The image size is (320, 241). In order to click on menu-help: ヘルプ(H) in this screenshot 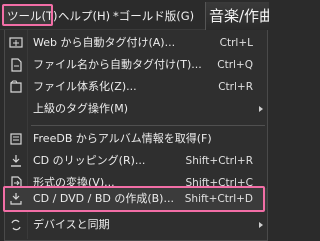, I will do `click(84, 16)`.